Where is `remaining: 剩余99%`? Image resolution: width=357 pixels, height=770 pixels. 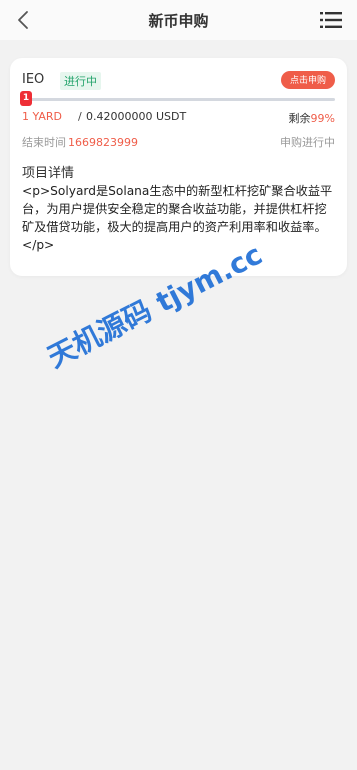
remaining: 剩余99% is located at coordinates (312, 118).